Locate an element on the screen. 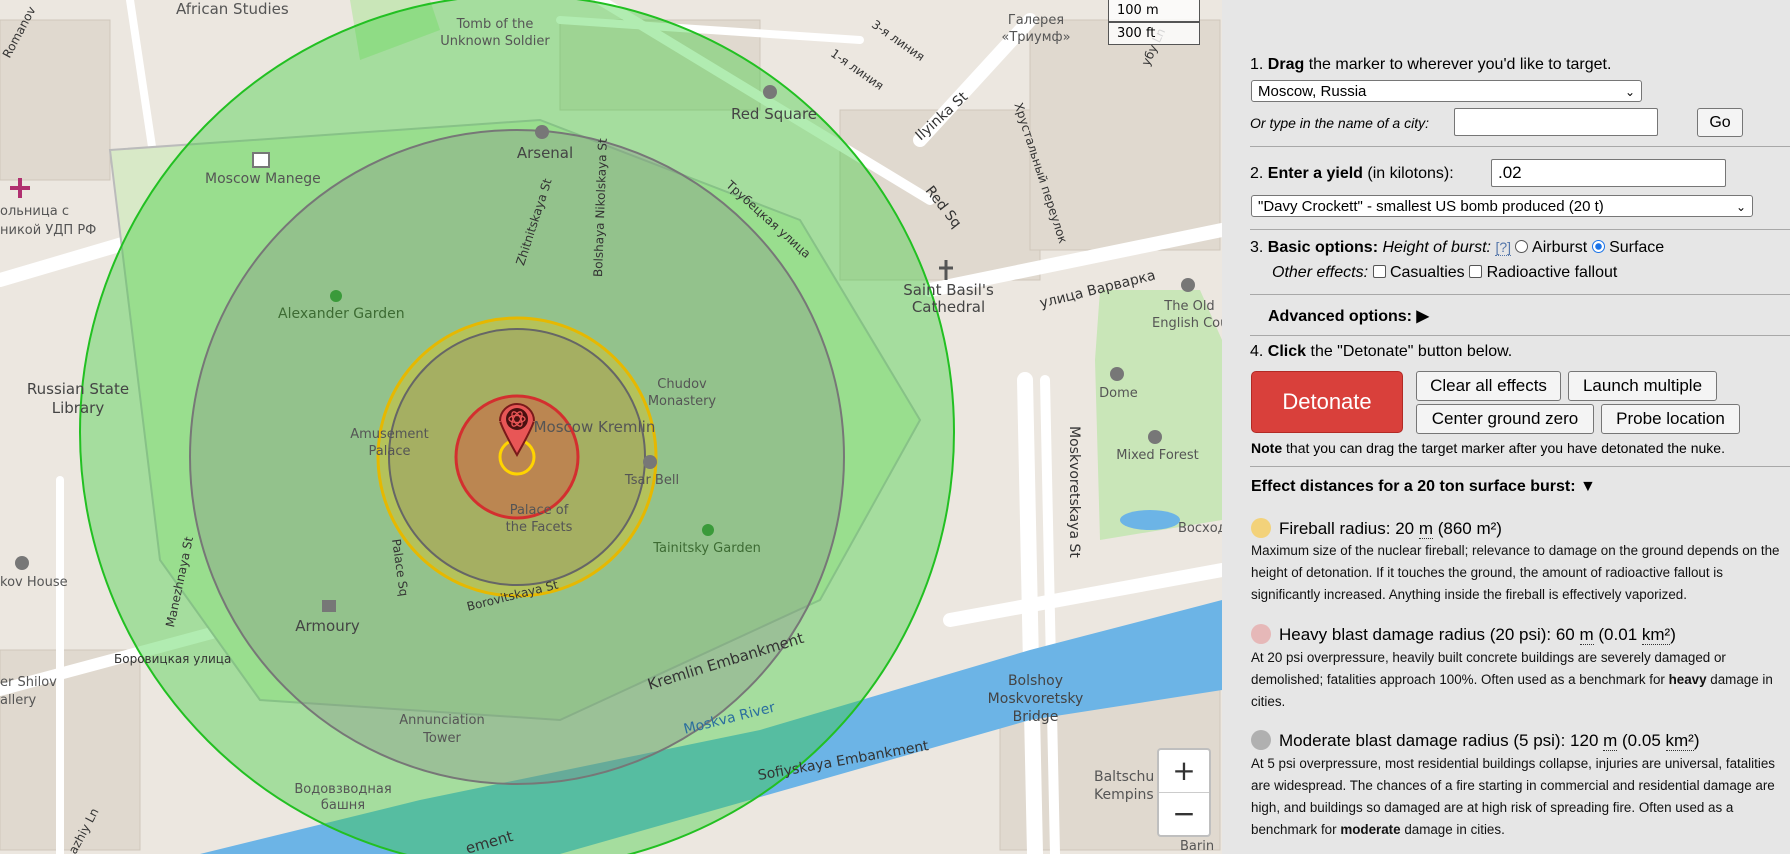  map-label: Bolshoy Moskvoretsky Bridge is located at coordinates (1035, 699).